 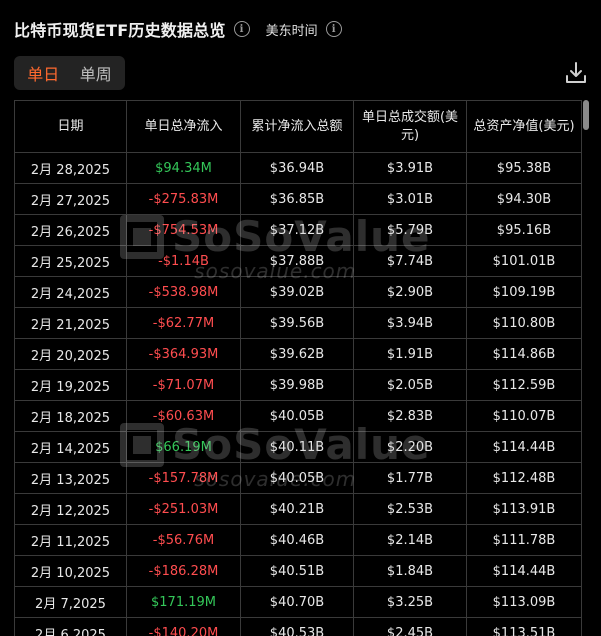 What do you see at coordinates (524, 323) in the screenshot?
I see `nav-cell: $110.80B` at bounding box center [524, 323].